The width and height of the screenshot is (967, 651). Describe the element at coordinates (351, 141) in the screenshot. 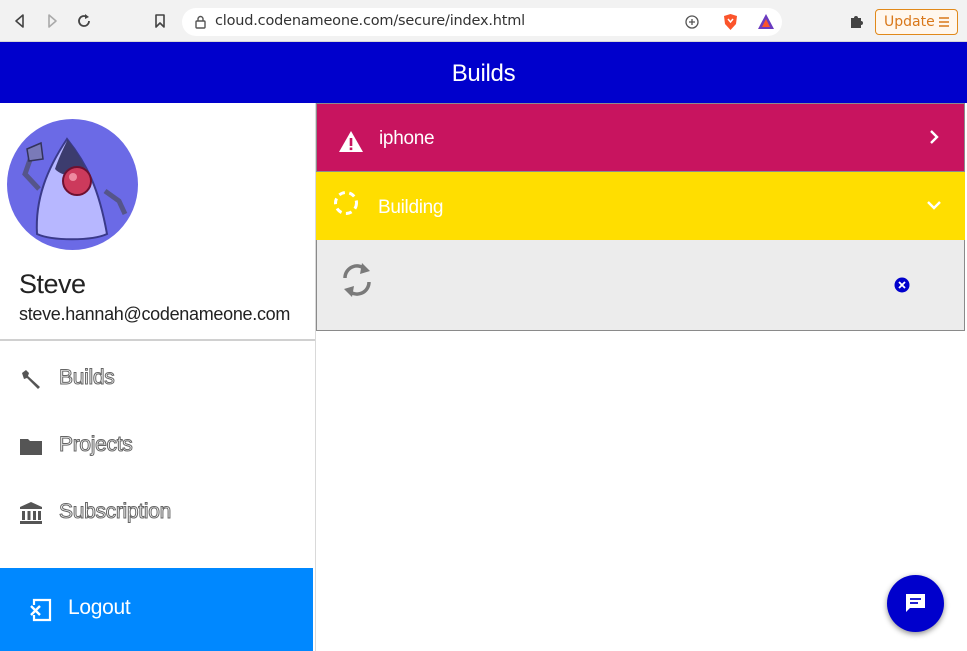

I see `warning-icon` at that location.